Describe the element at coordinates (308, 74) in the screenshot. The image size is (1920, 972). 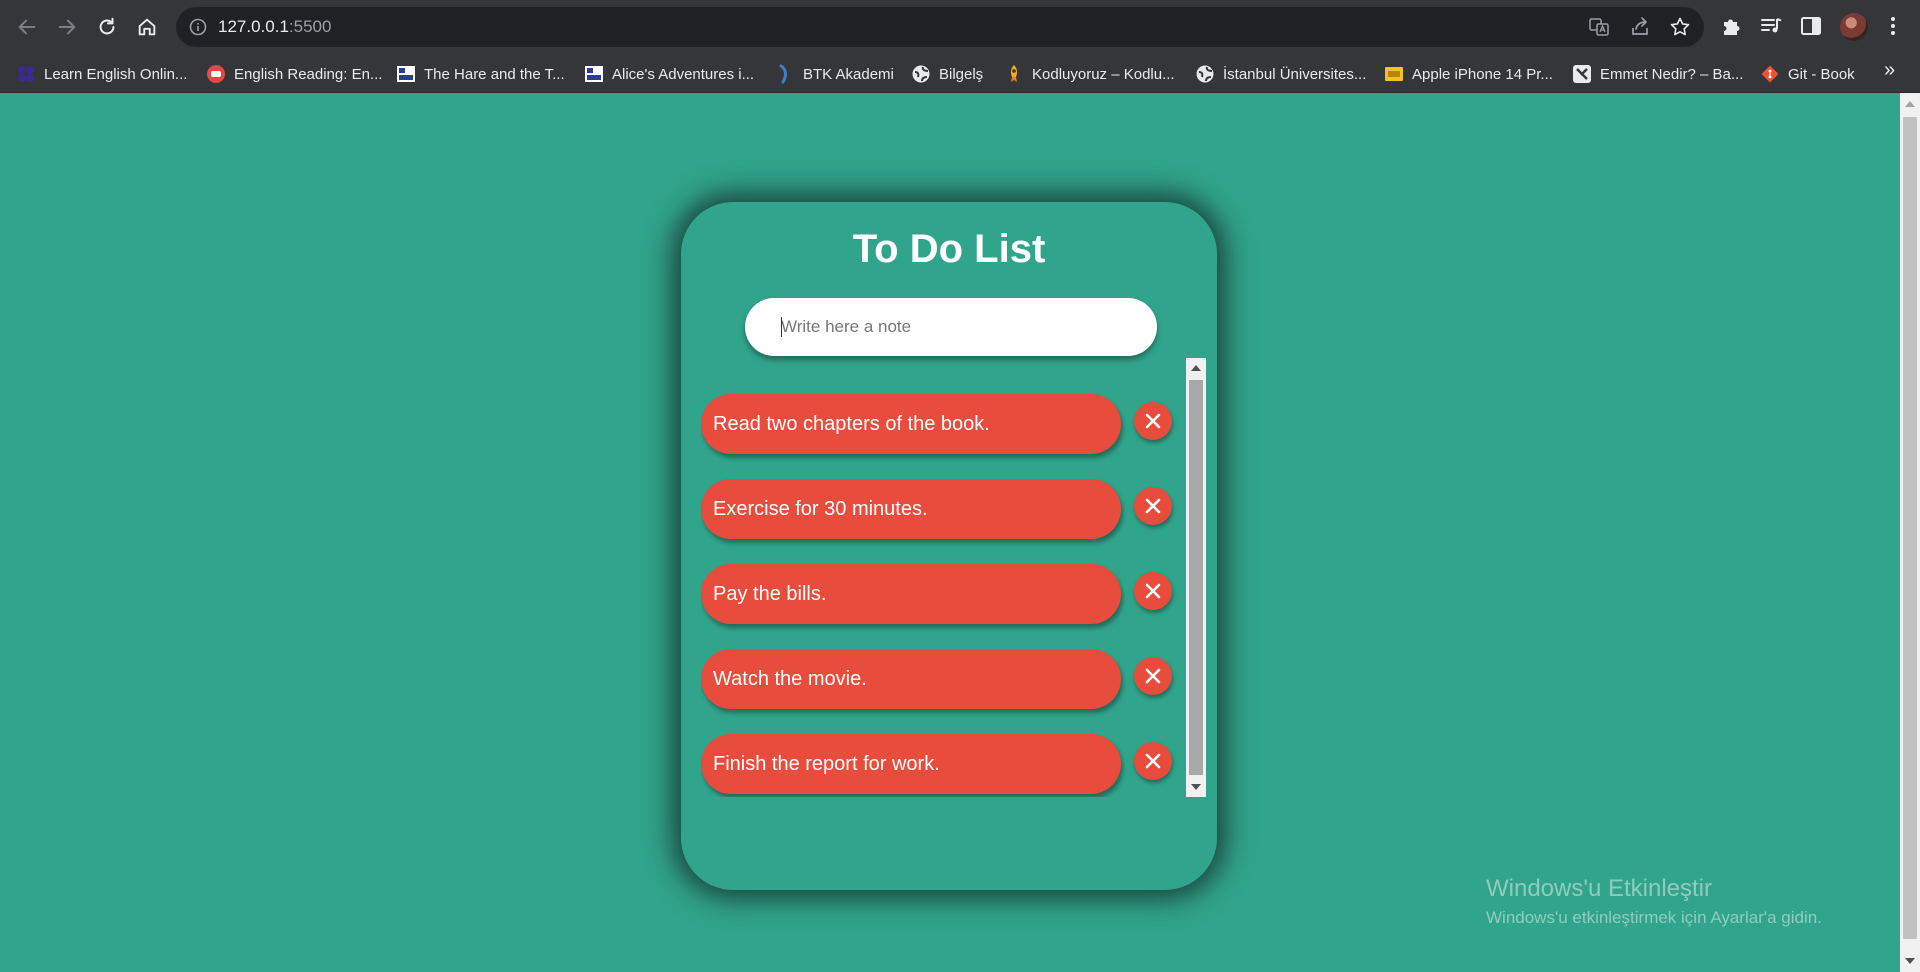
I see `bookmark-label: English Reading` at that location.